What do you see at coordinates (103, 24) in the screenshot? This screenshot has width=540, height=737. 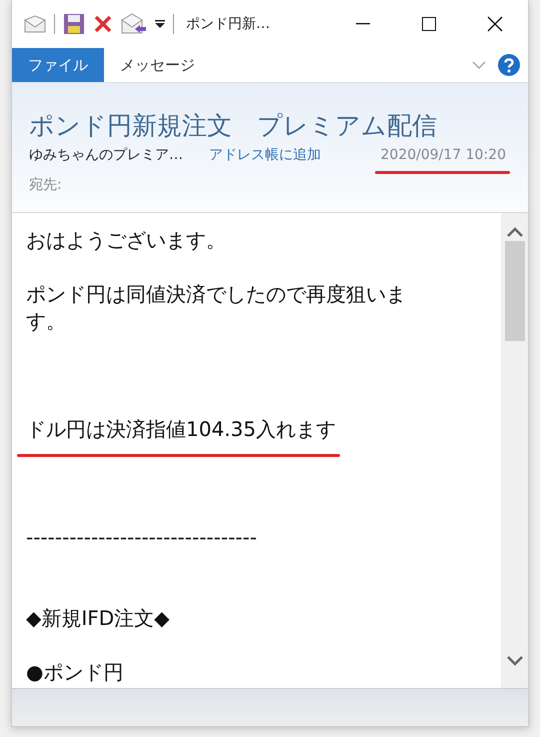 I see `delete-icon` at bounding box center [103, 24].